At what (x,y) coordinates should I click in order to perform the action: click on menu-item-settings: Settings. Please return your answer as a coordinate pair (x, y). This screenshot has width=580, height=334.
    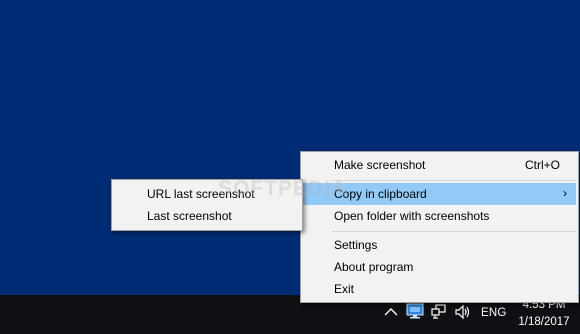
    Looking at the image, I should click on (439, 245).